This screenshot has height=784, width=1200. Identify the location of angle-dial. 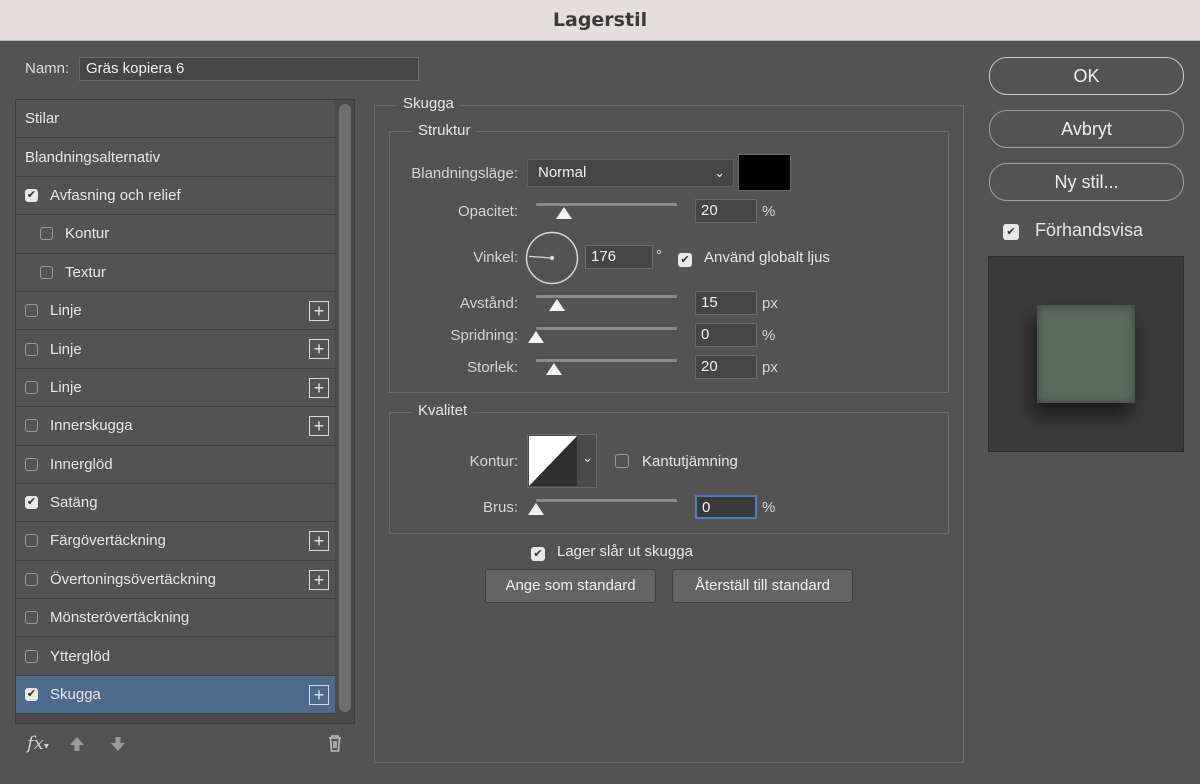
(552, 260).